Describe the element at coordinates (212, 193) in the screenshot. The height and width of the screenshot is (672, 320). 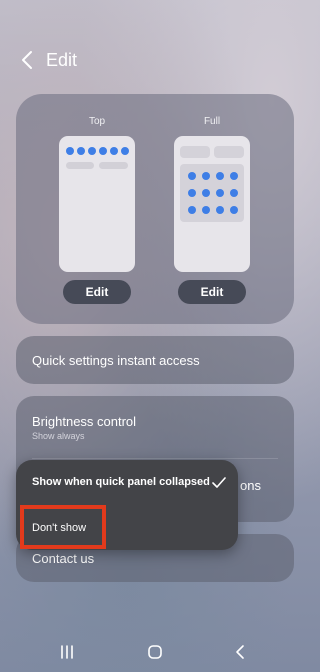
I see `preview-grid` at that location.